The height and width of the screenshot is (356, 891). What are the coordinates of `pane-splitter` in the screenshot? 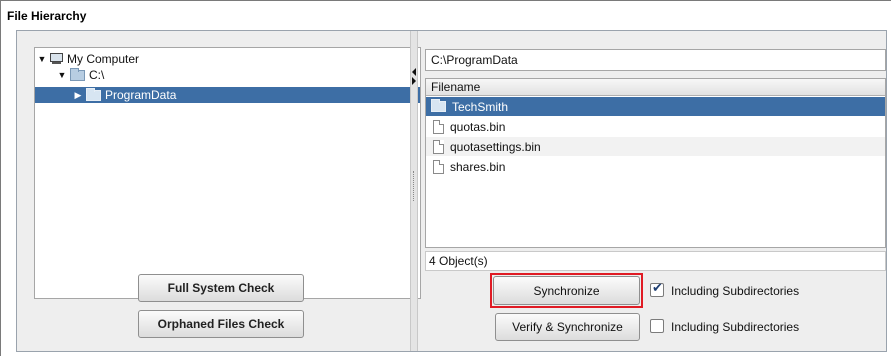 It's located at (414, 191).